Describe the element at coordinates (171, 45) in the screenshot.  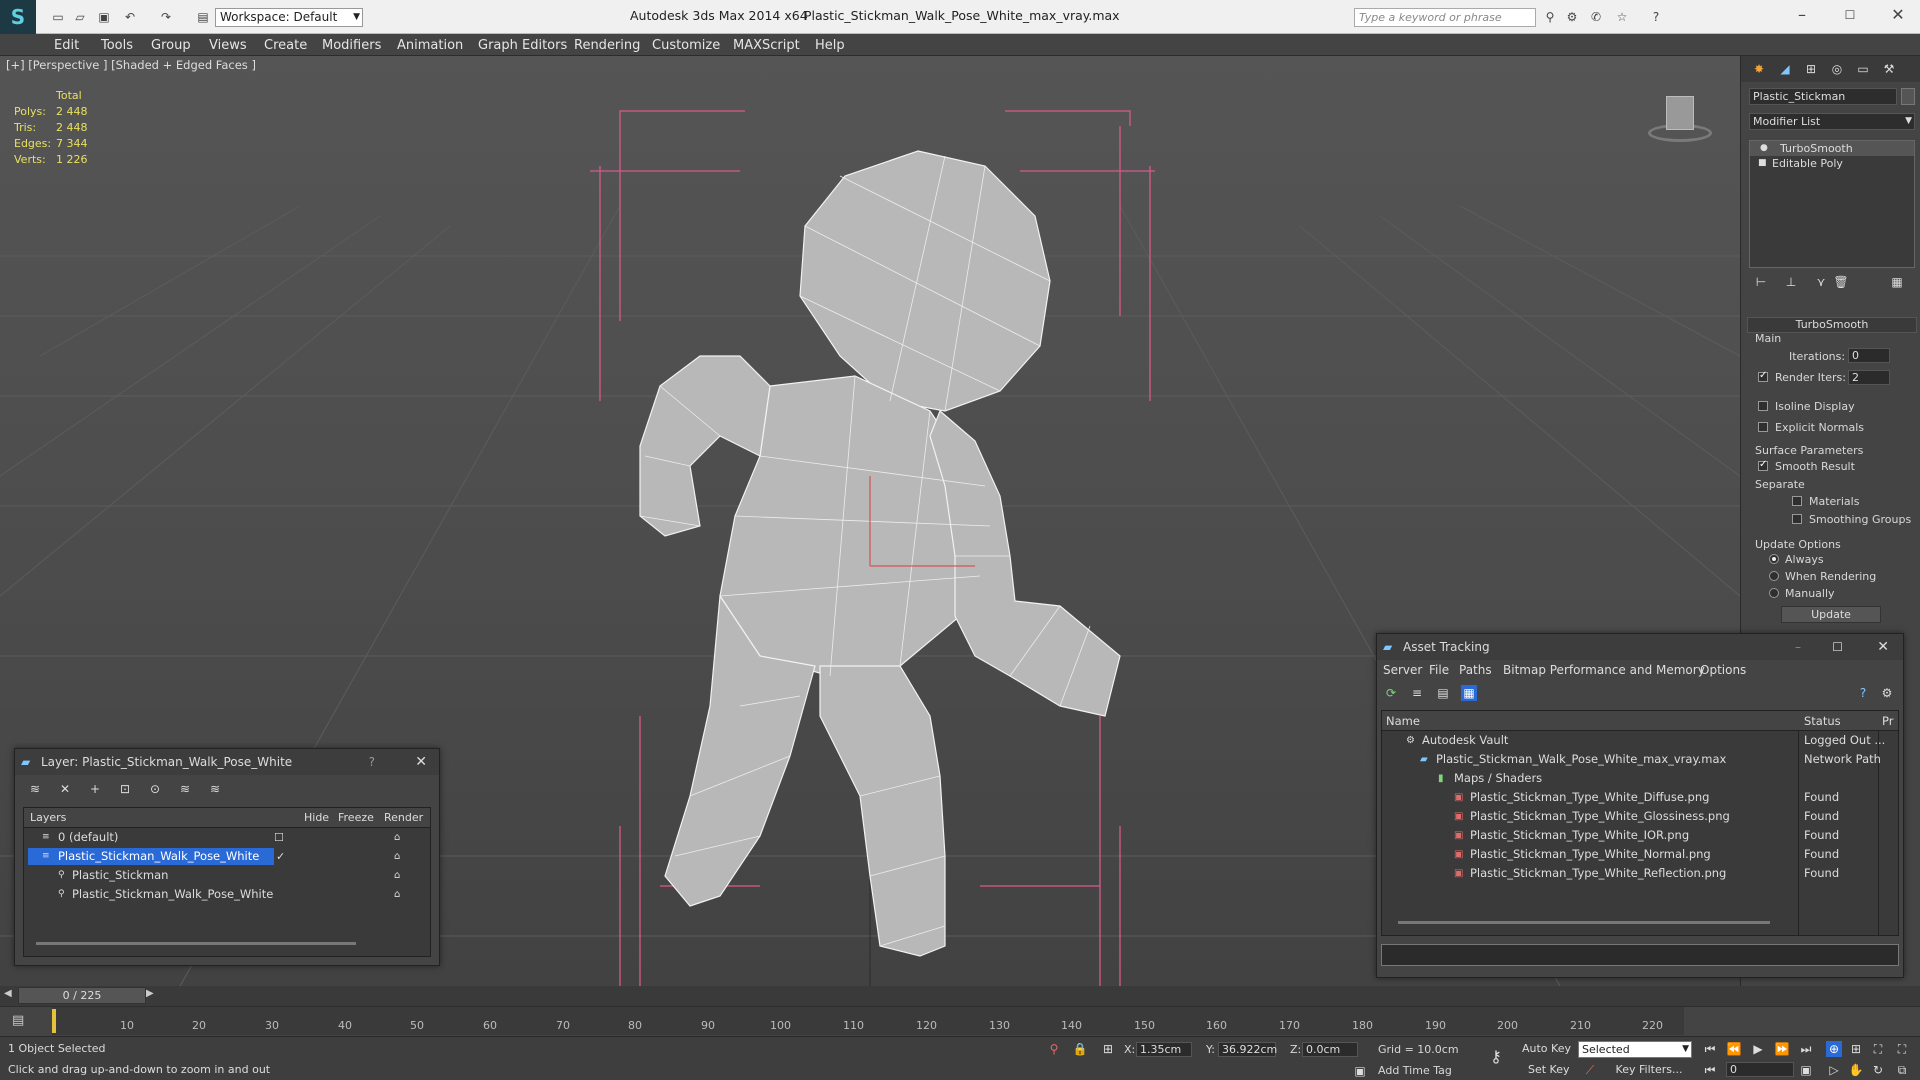
I see `menu-group: Group` at that location.